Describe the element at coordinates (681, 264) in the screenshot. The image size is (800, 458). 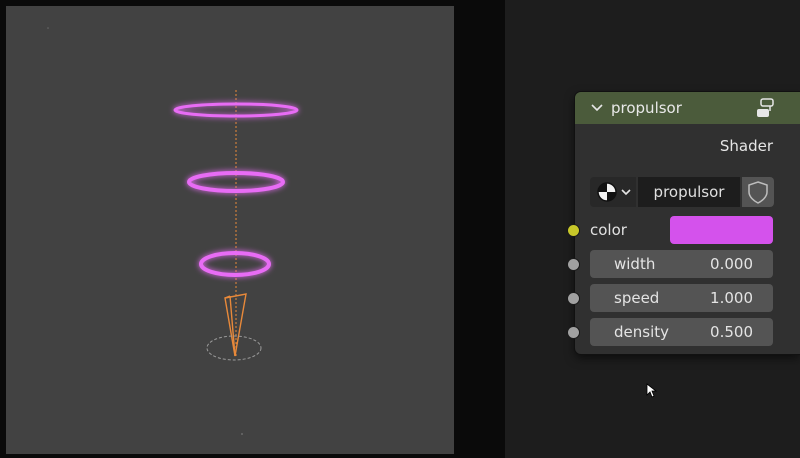
I see `width-field: width 0.000` at that location.